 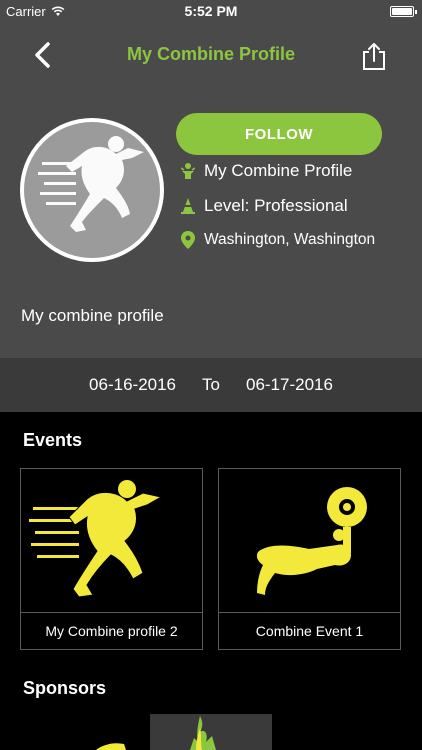 I want to click on status-bar: Carrier 5:52 PM, so click(x=211, y=11).